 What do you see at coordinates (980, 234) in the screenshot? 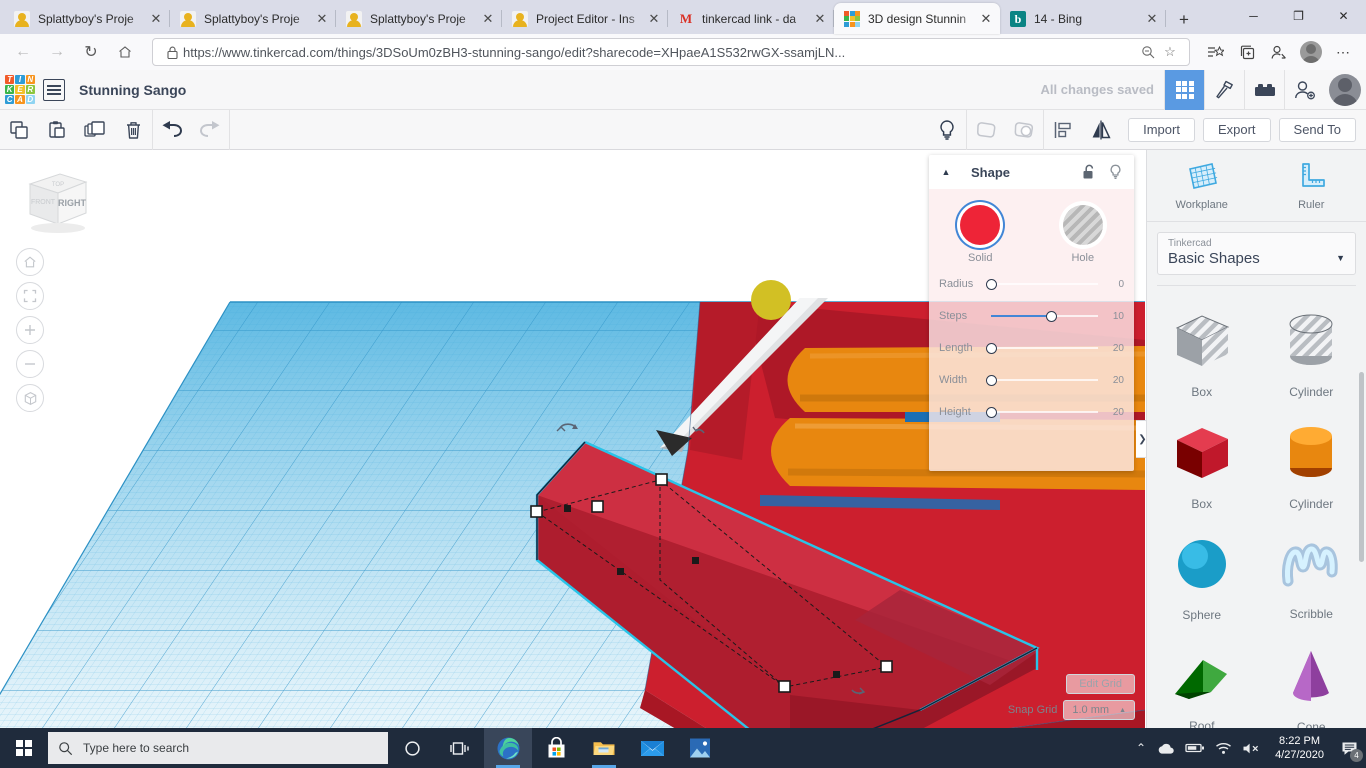
I see `shape-mode-solid: Solid` at bounding box center [980, 234].